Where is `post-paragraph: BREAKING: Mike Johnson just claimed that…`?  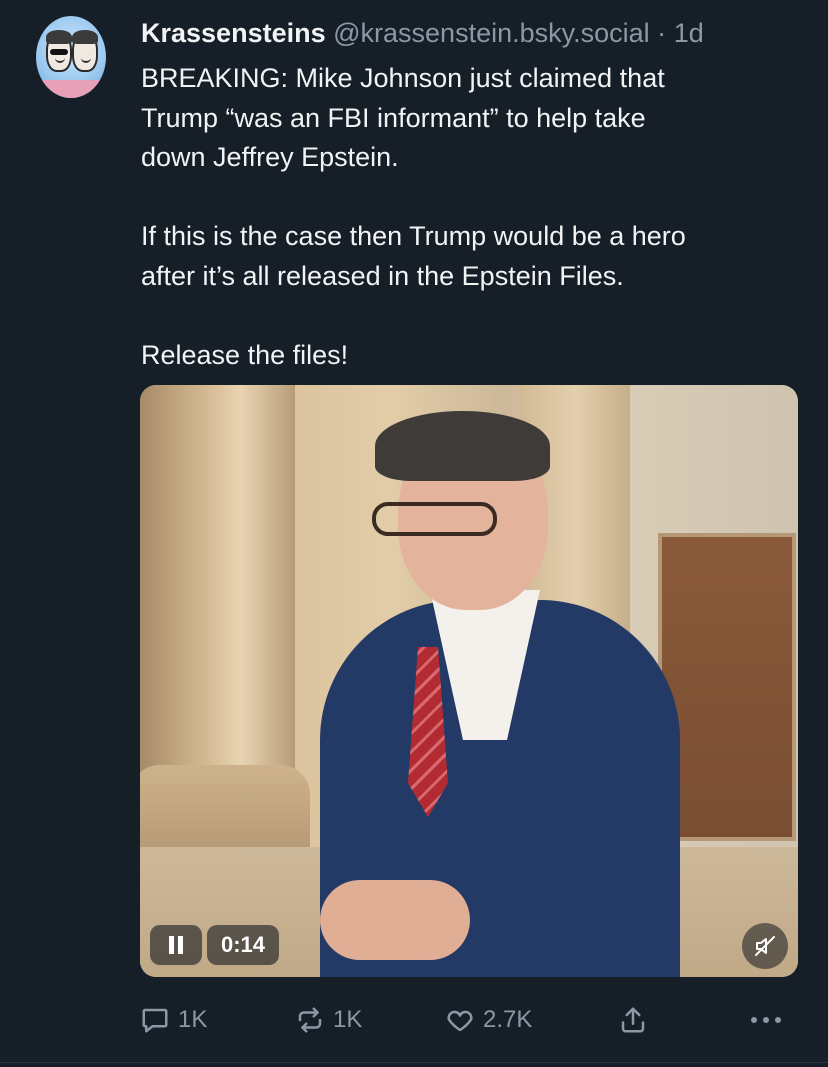
post-paragraph: BREAKING: Mike Johnson just claimed that… is located at coordinates (403, 117).